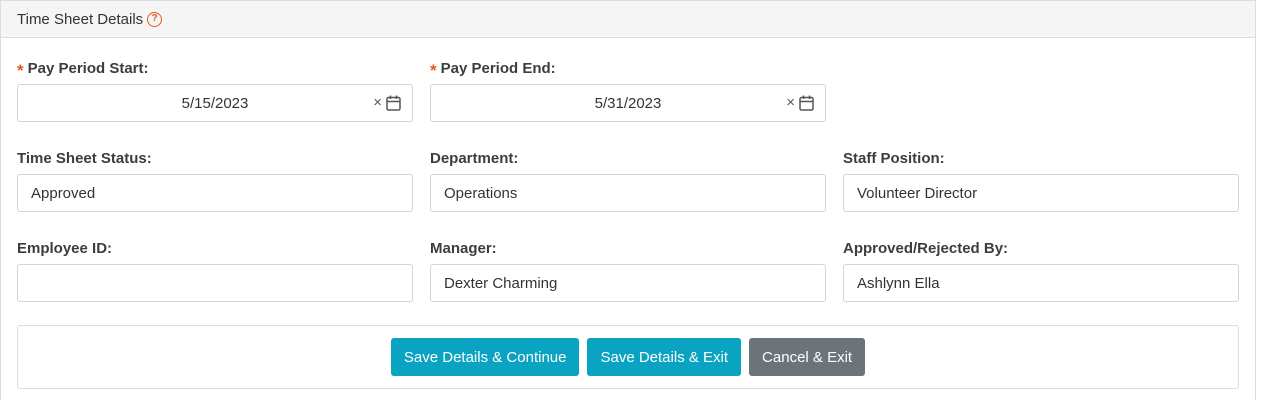 Image resolution: width=1262 pixels, height=400 pixels. What do you see at coordinates (1041, 283) in the screenshot?
I see `approved-rejected-by-input: Ashlynn Ella` at bounding box center [1041, 283].